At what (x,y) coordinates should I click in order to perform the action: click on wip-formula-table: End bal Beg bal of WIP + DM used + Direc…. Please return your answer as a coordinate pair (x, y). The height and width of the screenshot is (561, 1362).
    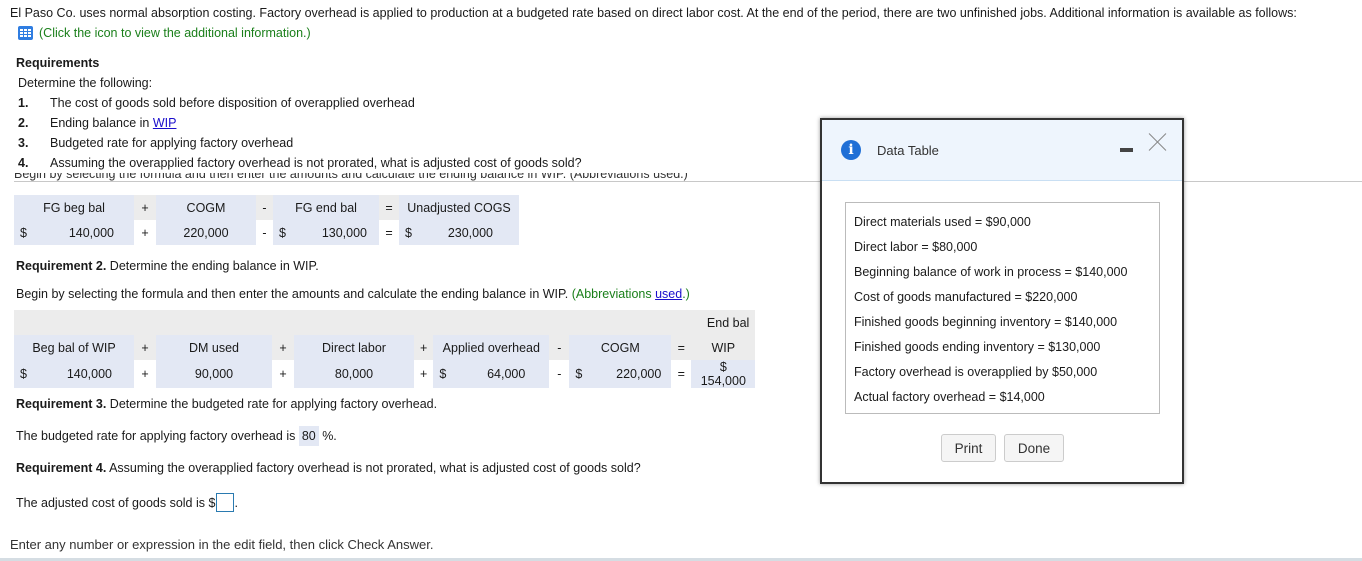
    Looking at the image, I should click on (385, 349).